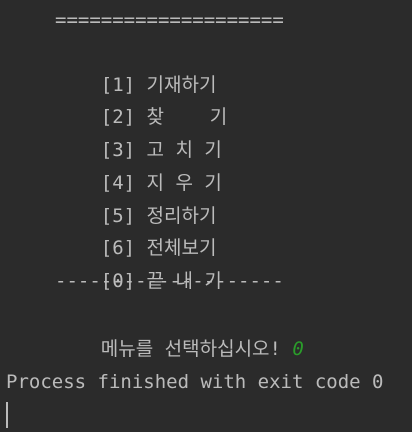 Image resolution: width=412 pixels, height=432 pixels. What do you see at coordinates (141, 98) in the screenshot?
I see `menu-item-2: [2] 찾 기` at bounding box center [141, 98].